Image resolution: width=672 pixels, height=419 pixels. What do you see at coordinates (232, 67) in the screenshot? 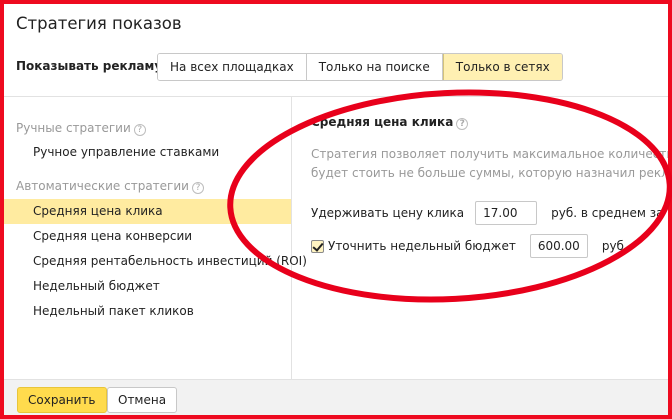
I see `placement-all-button: На всех площадках` at bounding box center [232, 67].